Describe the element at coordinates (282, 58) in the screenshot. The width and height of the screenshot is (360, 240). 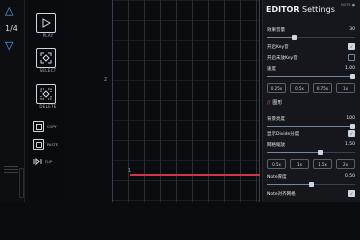
I see `unplaced-keysound-label: 开启未放Key音` at that location.